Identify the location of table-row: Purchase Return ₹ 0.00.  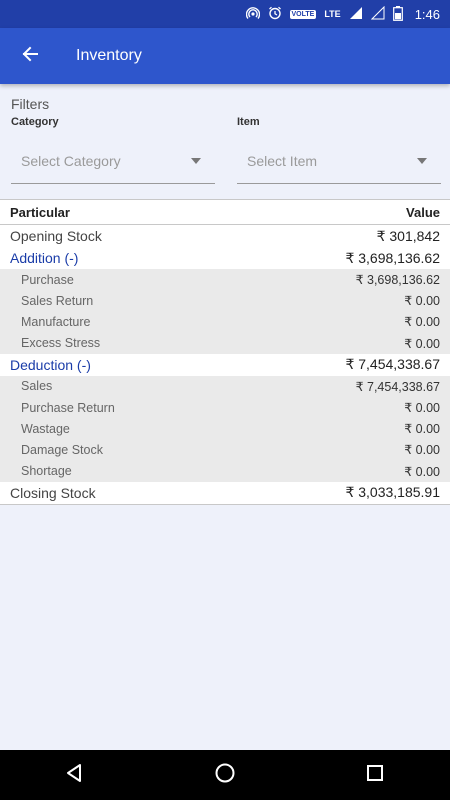
(225, 407).